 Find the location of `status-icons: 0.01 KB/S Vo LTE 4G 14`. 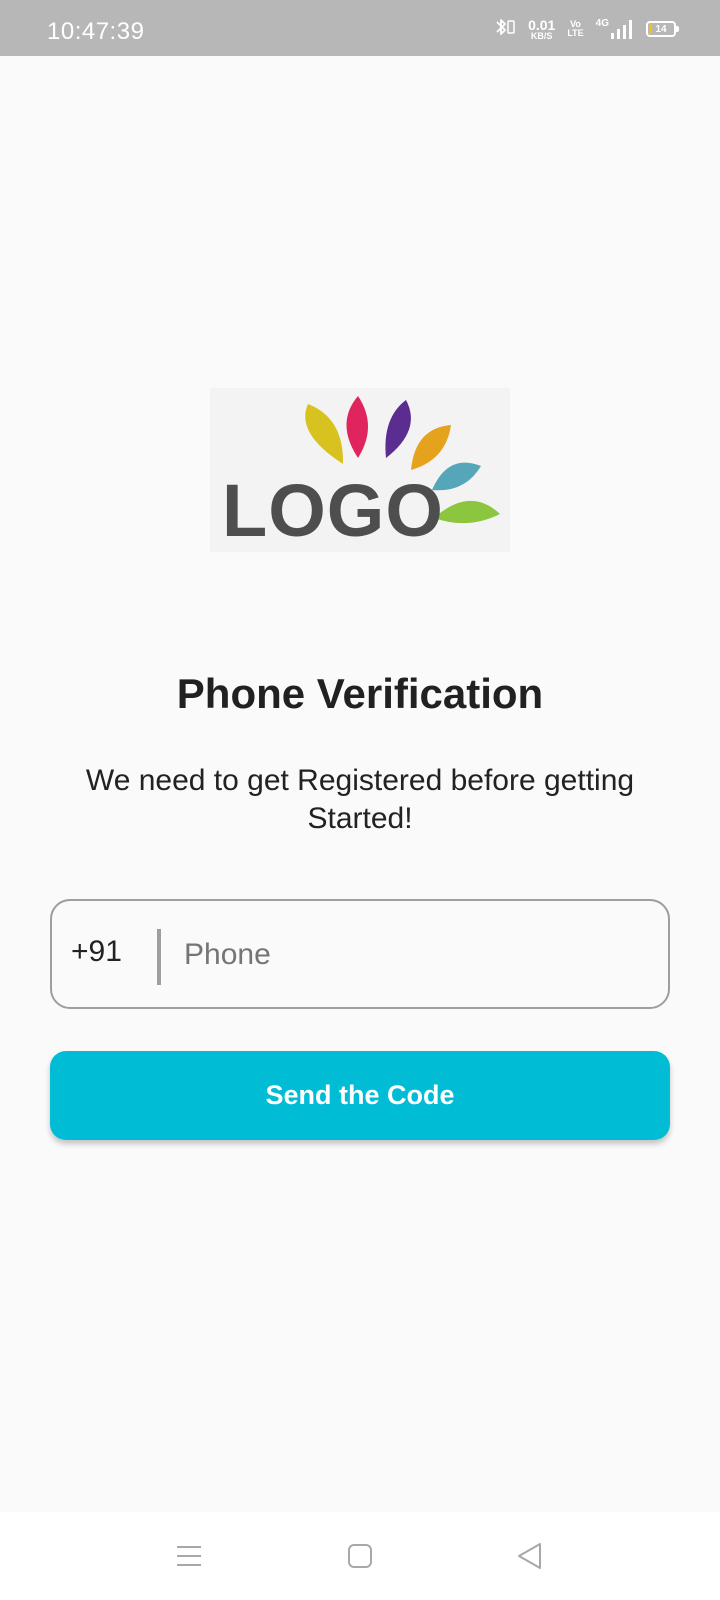

status-icons: 0.01 KB/S Vo LTE 4G 14 is located at coordinates (585, 29).